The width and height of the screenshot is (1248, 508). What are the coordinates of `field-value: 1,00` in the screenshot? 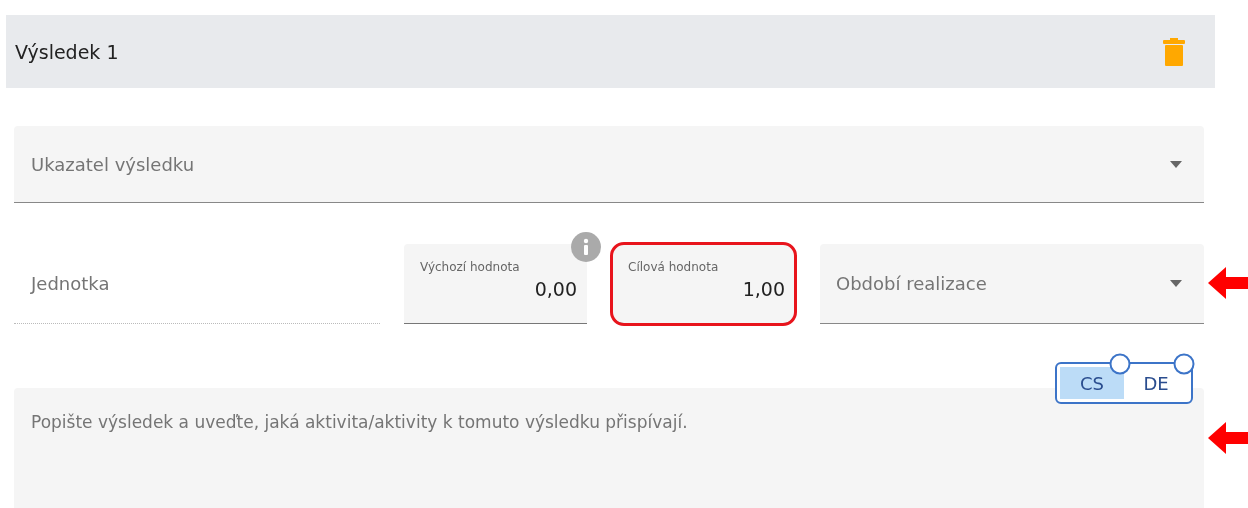 It's located at (763, 289).